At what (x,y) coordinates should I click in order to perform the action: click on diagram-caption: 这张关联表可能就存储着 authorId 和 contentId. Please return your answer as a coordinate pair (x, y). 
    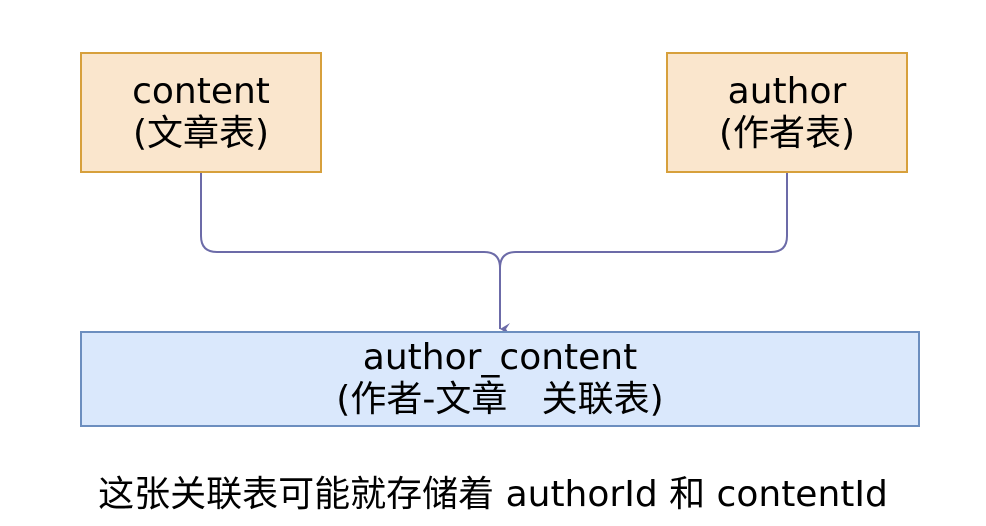
    Looking at the image, I should click on (493, 494).